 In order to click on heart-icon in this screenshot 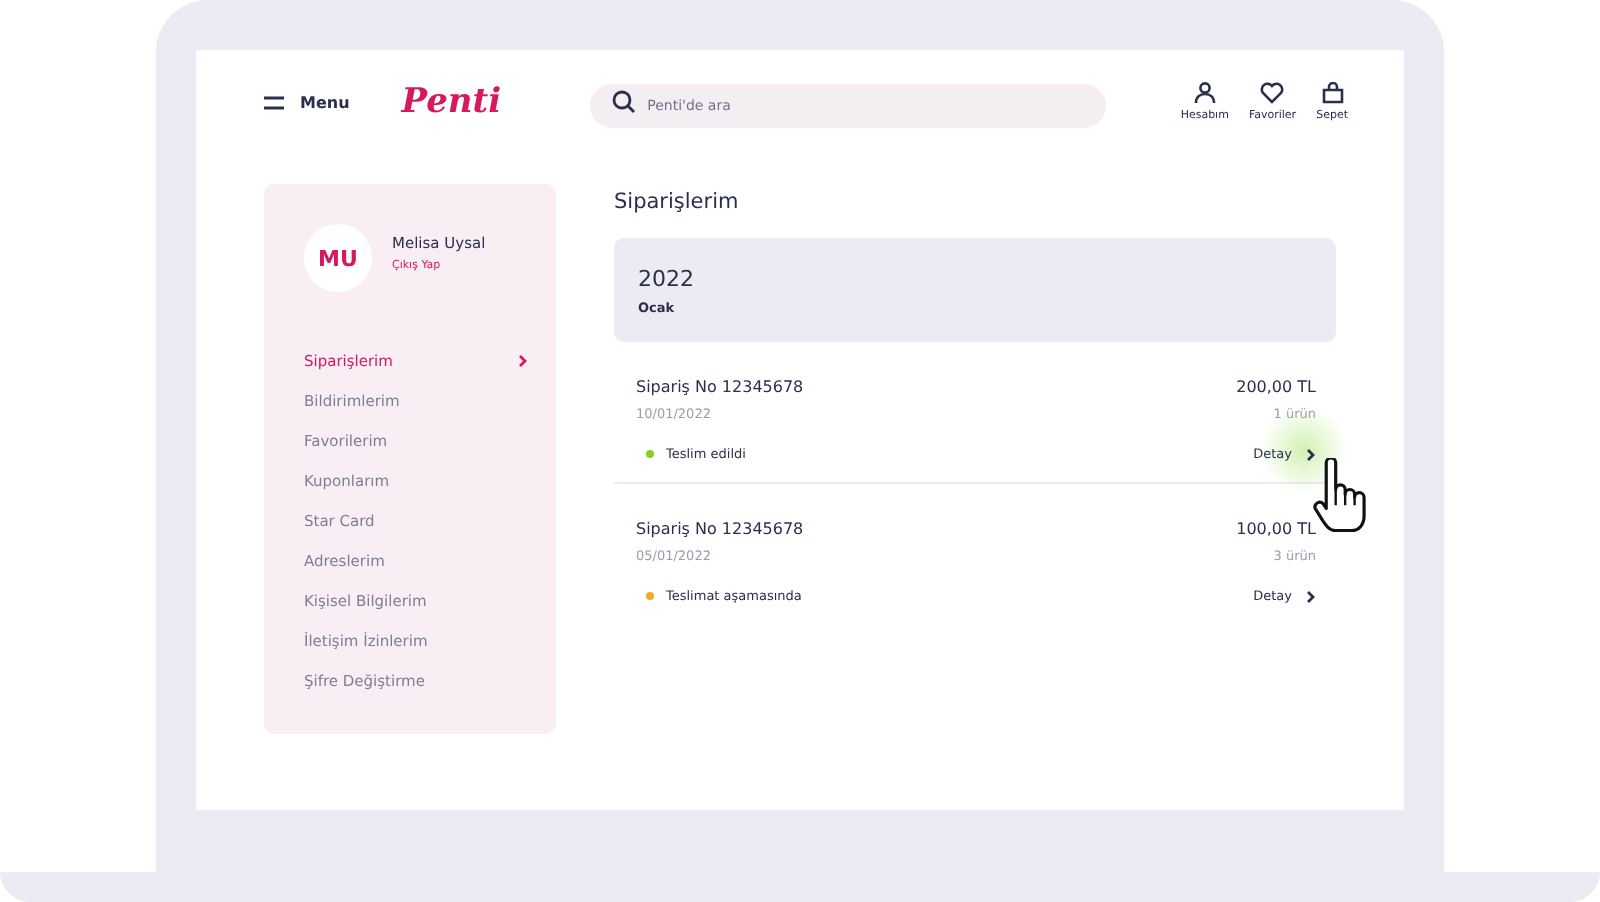, I will do `click(1272, 93)`.